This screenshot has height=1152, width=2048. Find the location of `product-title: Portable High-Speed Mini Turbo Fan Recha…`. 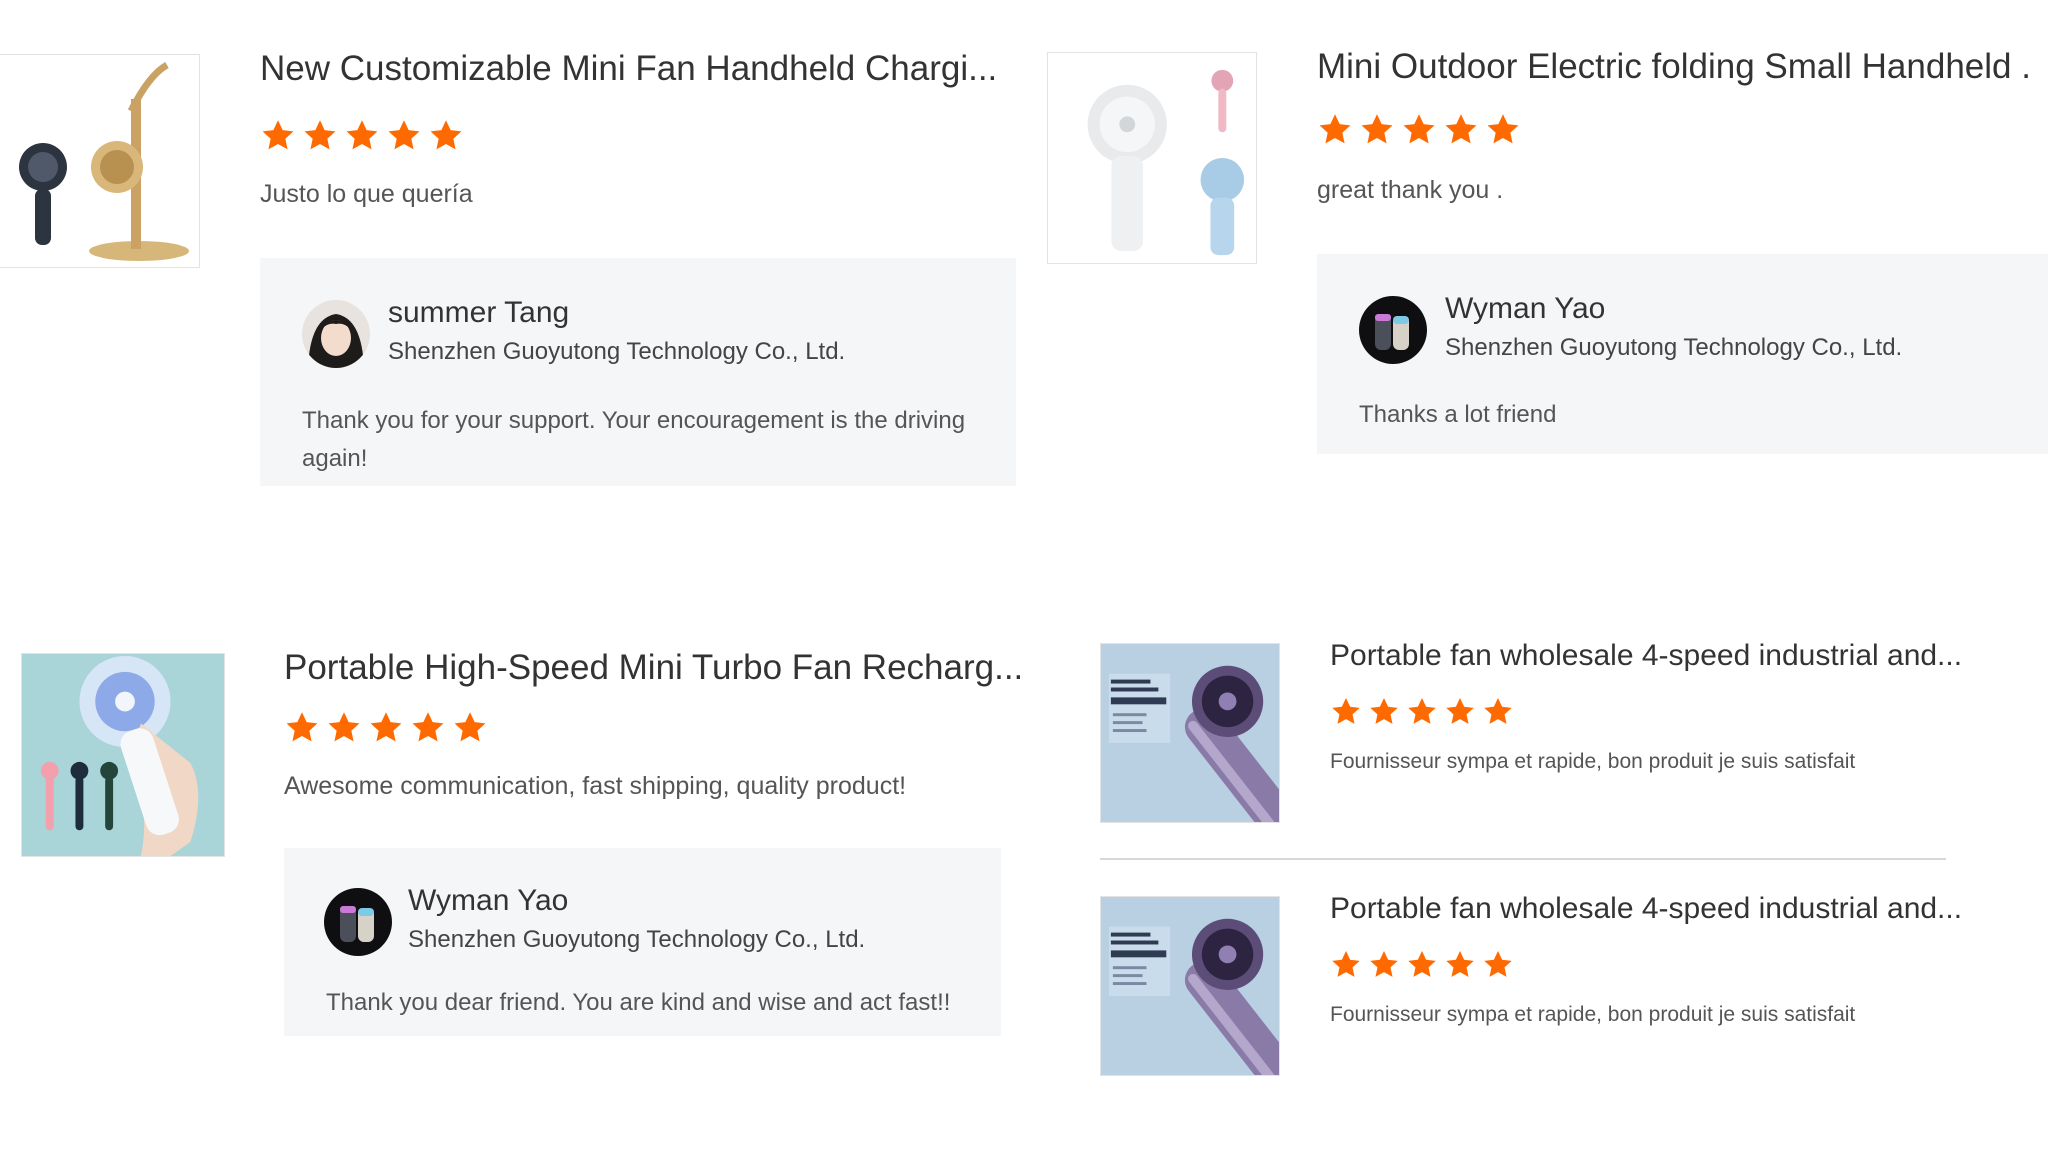

product-title: Portable High-Speed Mini Turbo Fan Recha… is located at coordinates (652, 668).